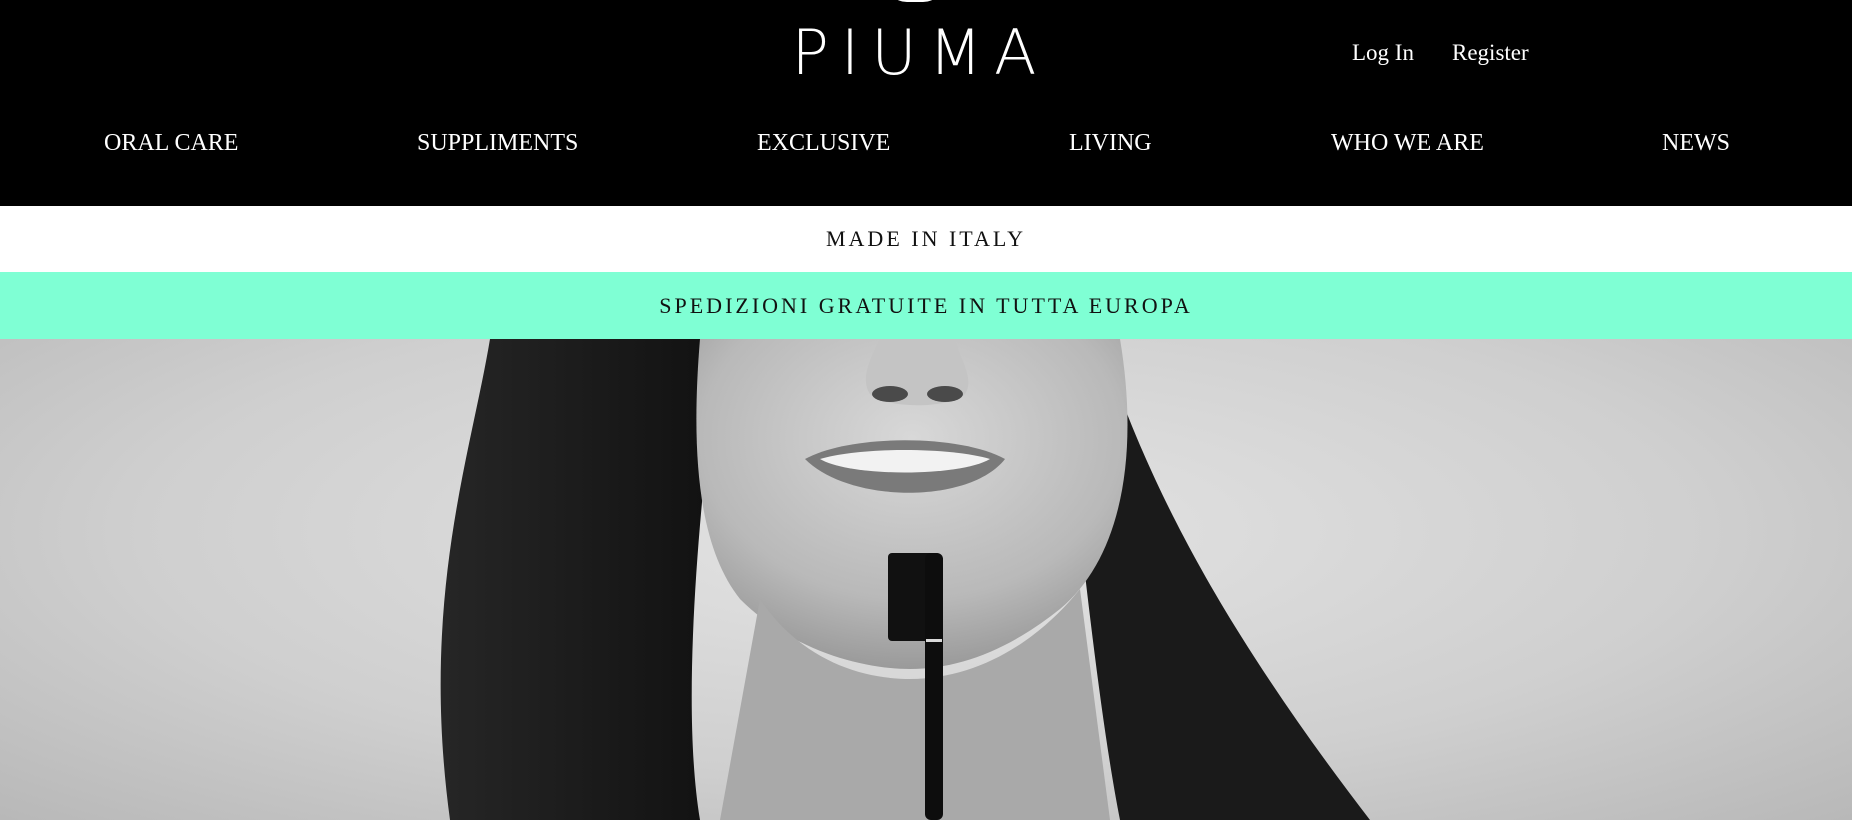  Describe the element at coordinates (915, 1) in the screenshot. I see `logo-mark-icon` at that location.